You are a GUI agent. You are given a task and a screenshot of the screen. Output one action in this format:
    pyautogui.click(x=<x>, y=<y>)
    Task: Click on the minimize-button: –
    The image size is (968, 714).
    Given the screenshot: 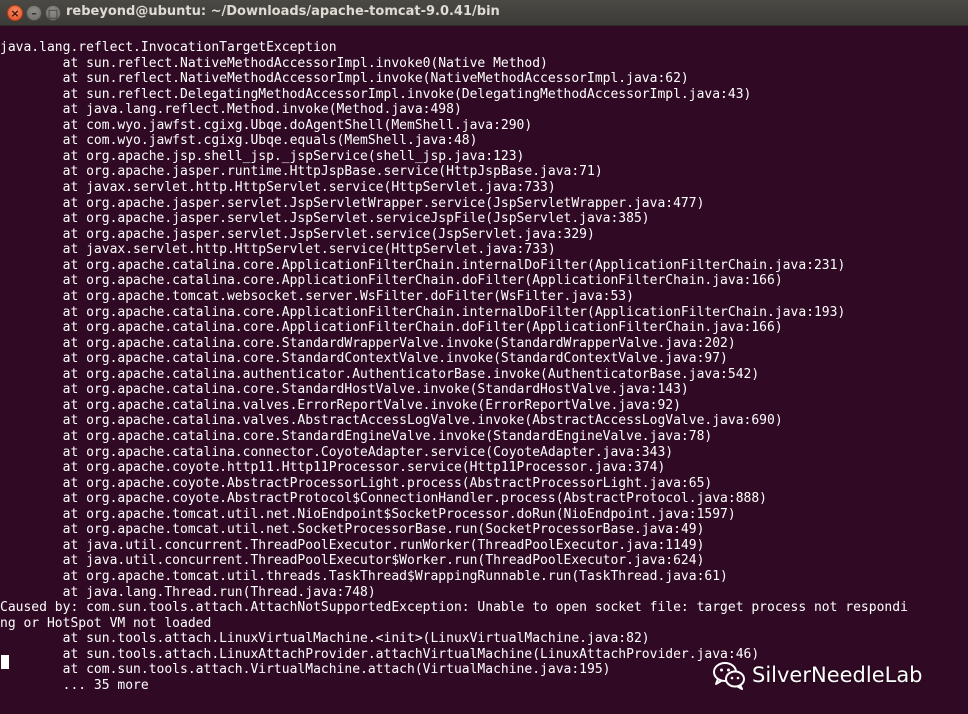 What is the action you would take?
    pyautogui.click(x=34, y=13)
    